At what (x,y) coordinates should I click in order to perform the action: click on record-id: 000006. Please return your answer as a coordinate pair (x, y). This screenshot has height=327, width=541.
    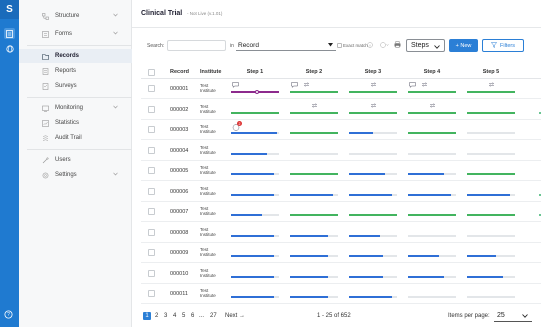
    Looking at the image, I should click on (179, 192).